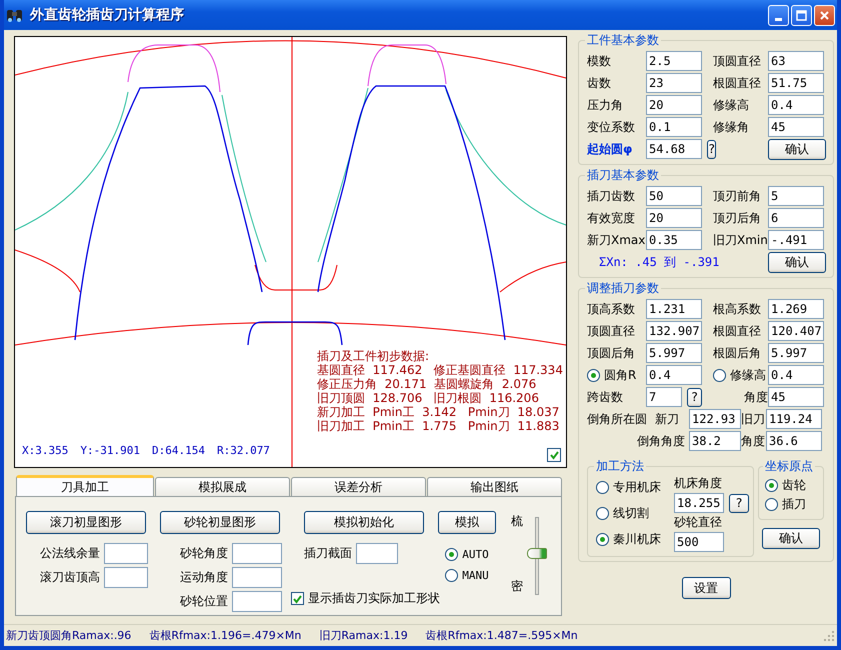 The image size is (841, 650). Describe the element at coordinates (438, 426) in the screenshot. I see `info-line: 旧刀加工 Pmin工 1.775 Pmin刀 11.883` at that location.